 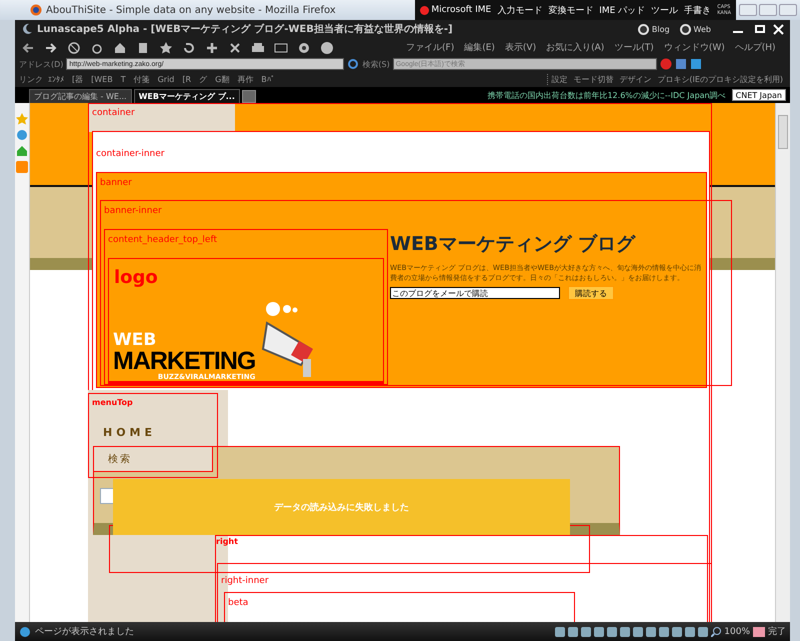 What do you see at coordinates (521, 47) in the screenshot?
I see `menu-item: 表示(V)` at bounding box center [521, 47].